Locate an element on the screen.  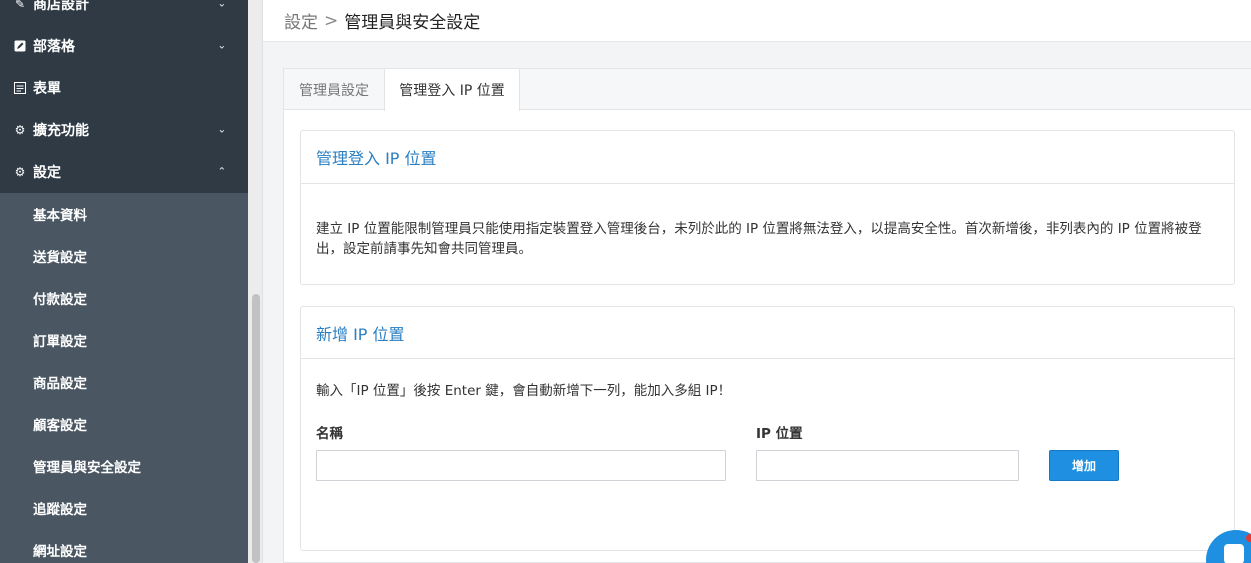
sidebar-item-label: 表單 is located at coordinates (47, 89).